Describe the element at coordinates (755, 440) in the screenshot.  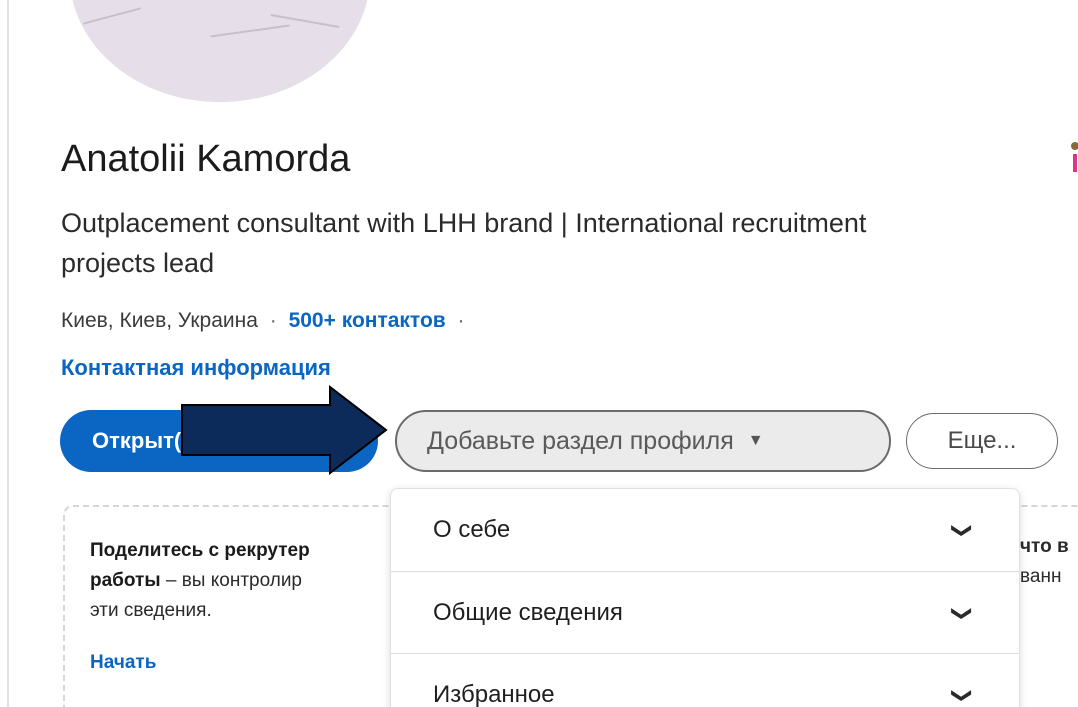
I see `caret-down-icon: ▼` at that location.